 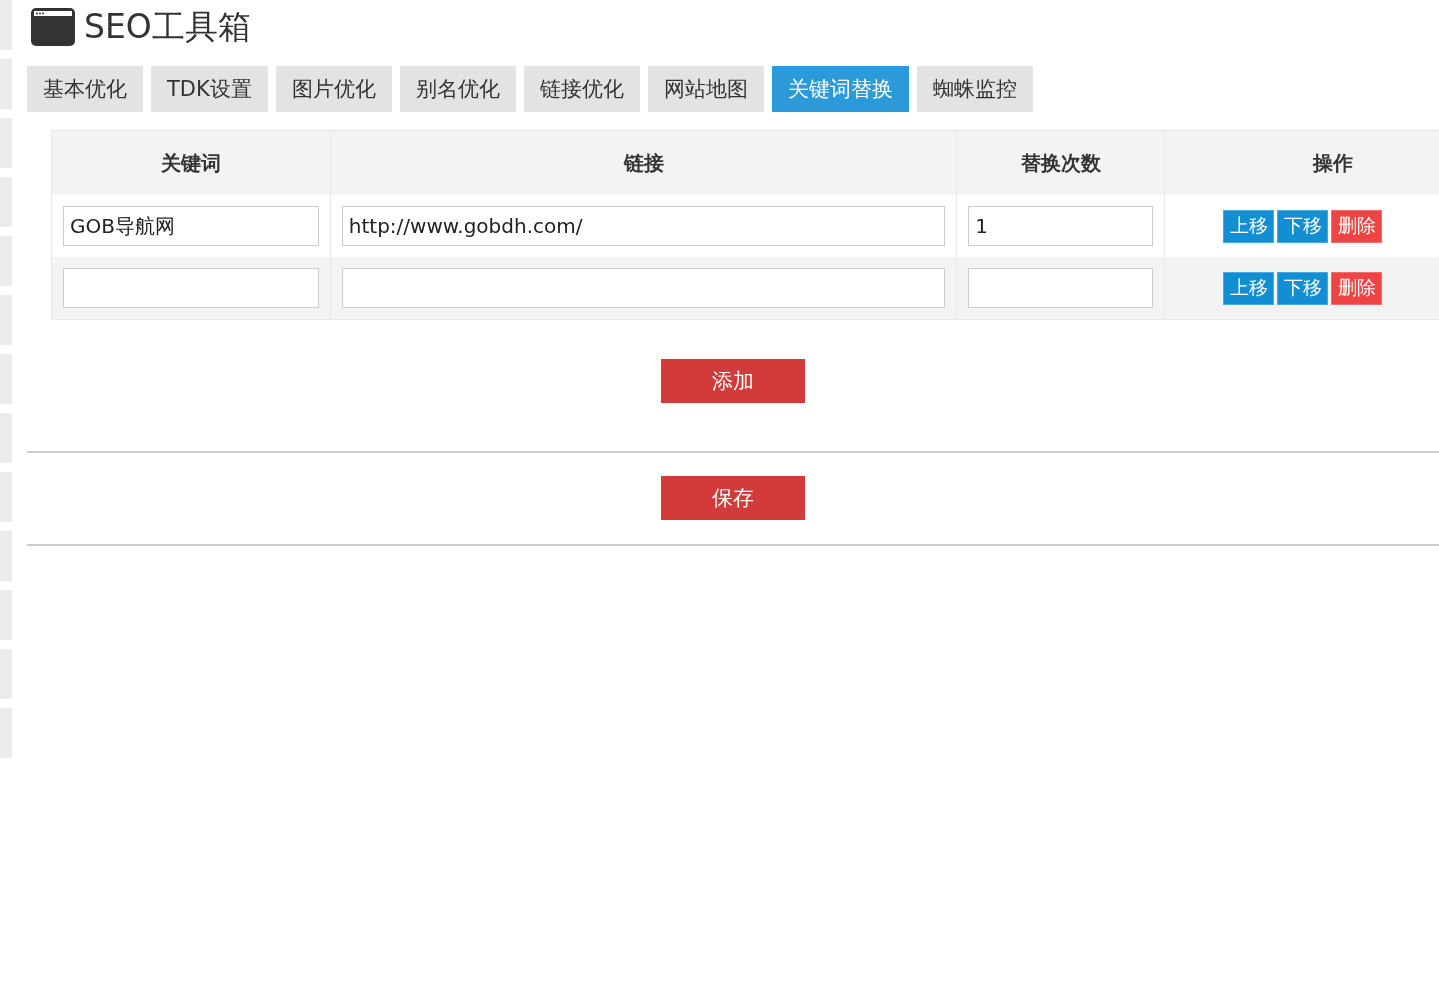 I want to click on tab: 链接优化, so click(x=581, y=89).